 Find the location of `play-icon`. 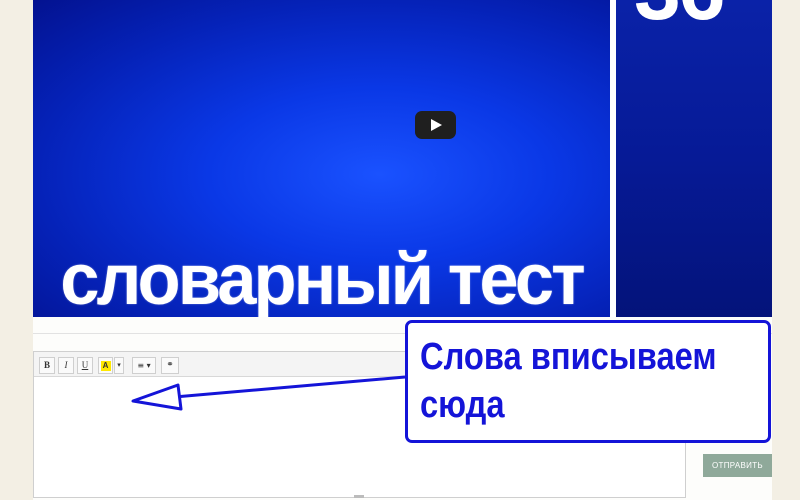

play-icon is located at coordinates (435, 125).